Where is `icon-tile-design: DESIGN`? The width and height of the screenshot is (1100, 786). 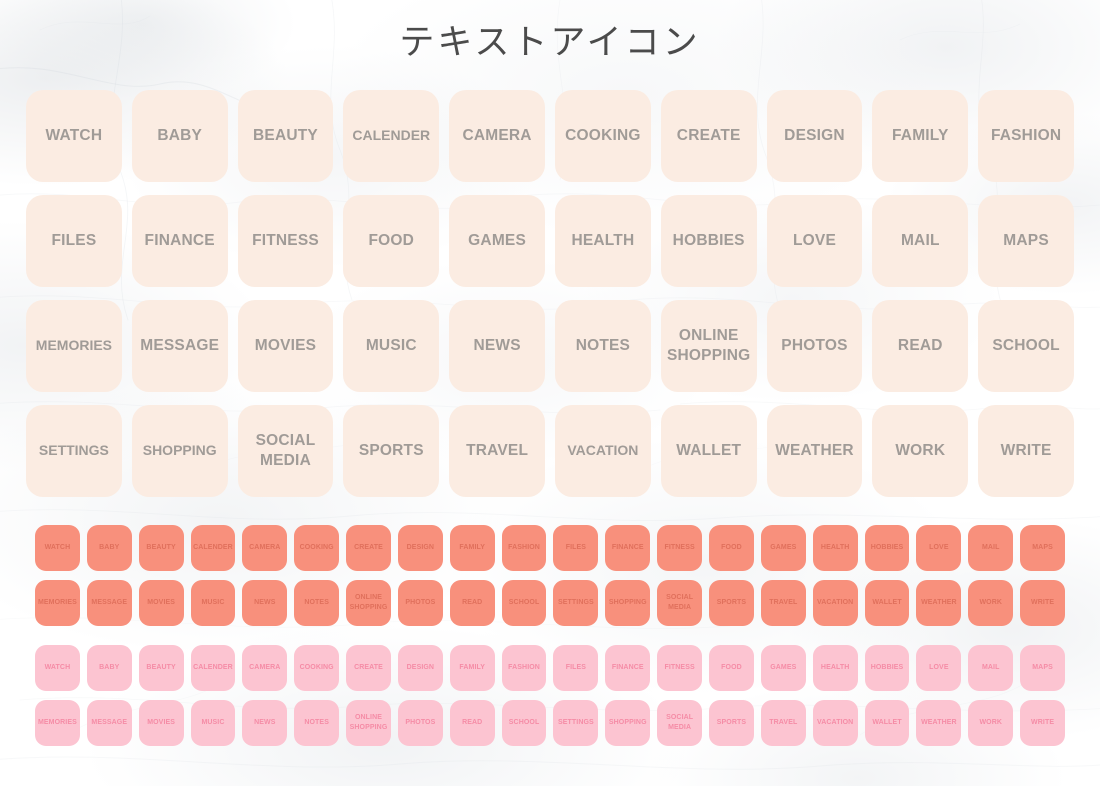 icon-tile-design: DESIGN is located at coordinates (814, 136).